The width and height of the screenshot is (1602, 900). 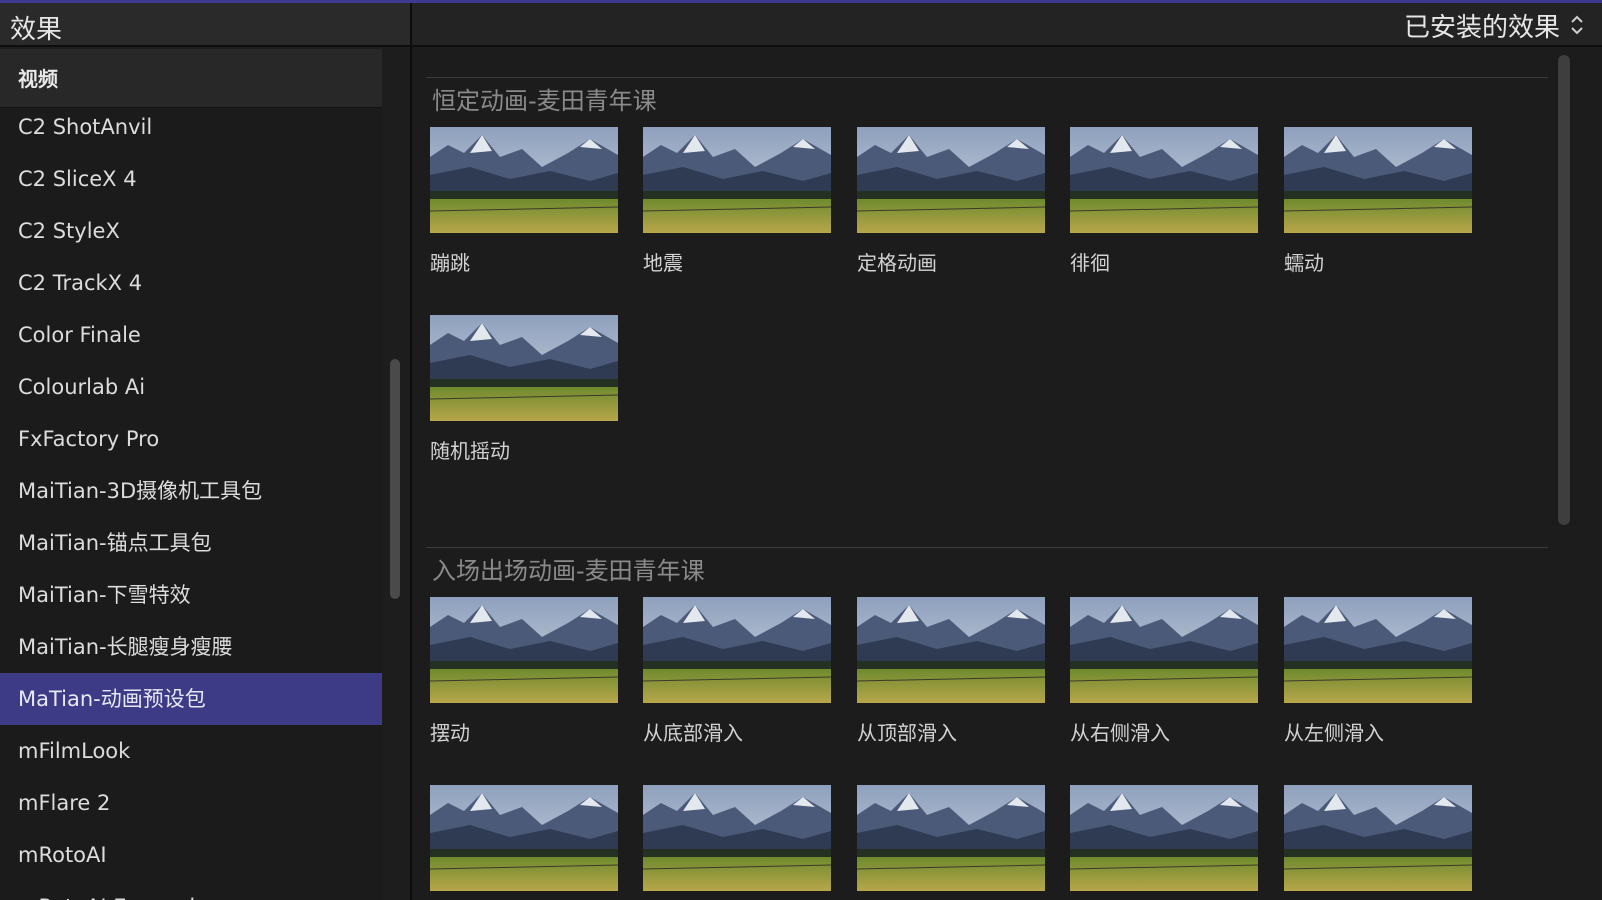 I want to click on effect-tile: 徘徊, so click(x=1165, y=201).